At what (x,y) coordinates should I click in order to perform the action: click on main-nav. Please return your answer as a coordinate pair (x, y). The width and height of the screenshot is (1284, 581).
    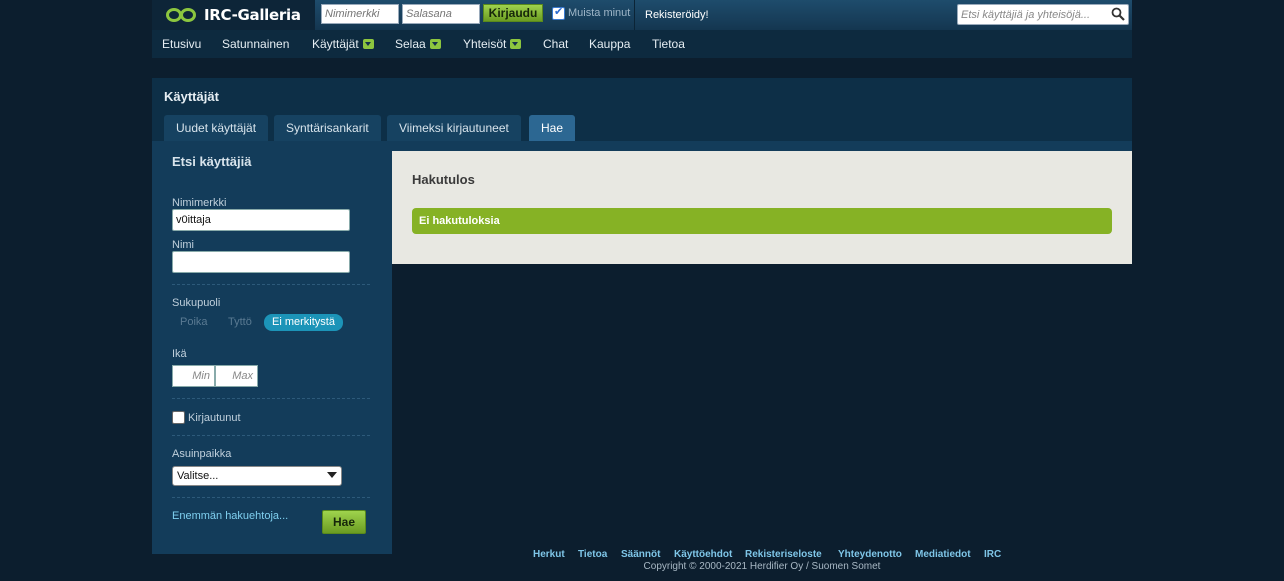
    Looking at the image, I should click on (642, 44).